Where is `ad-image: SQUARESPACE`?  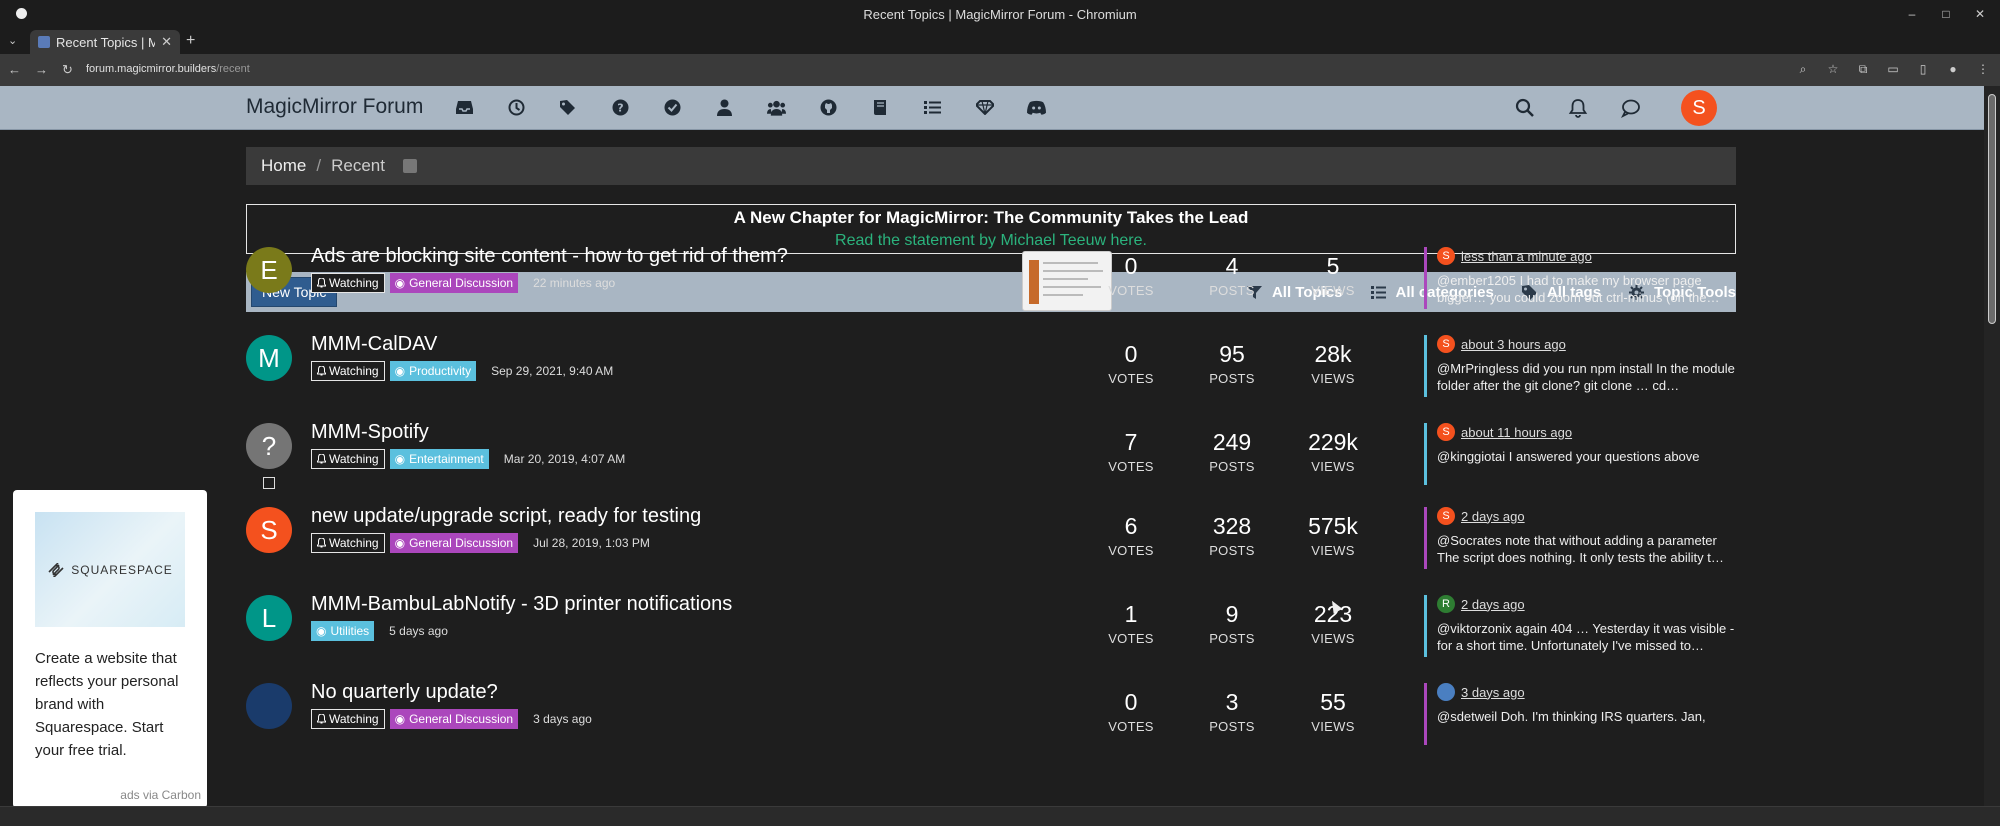
ad-image: SQUARESPACE is located at coordinates (110, 569).